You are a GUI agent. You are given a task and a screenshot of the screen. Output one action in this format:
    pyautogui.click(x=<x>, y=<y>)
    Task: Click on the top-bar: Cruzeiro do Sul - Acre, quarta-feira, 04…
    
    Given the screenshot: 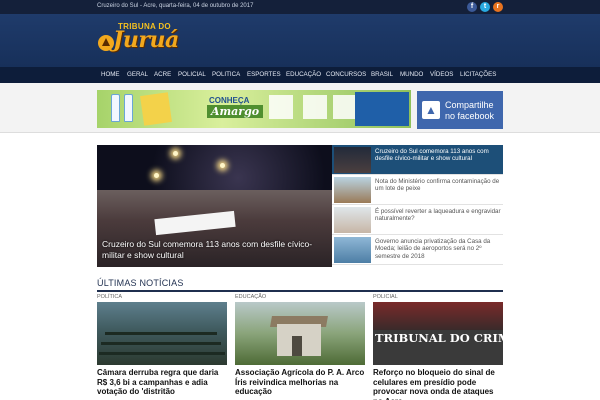 What is the action you would take?
    pyautogui.click(x=300, y=7)
    